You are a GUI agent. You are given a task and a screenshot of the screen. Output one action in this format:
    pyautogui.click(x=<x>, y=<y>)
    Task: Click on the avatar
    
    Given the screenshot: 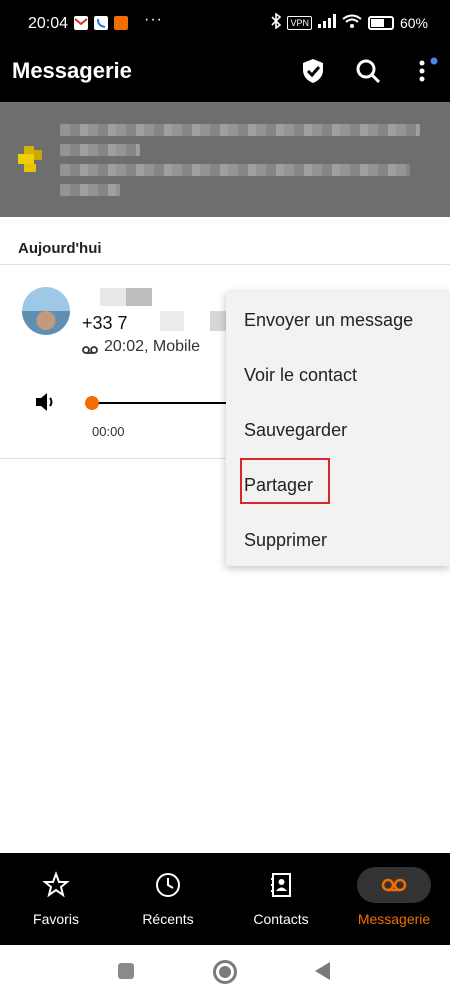 What is the action you would take?
    pyautogui.click(x=46, y=311)
    